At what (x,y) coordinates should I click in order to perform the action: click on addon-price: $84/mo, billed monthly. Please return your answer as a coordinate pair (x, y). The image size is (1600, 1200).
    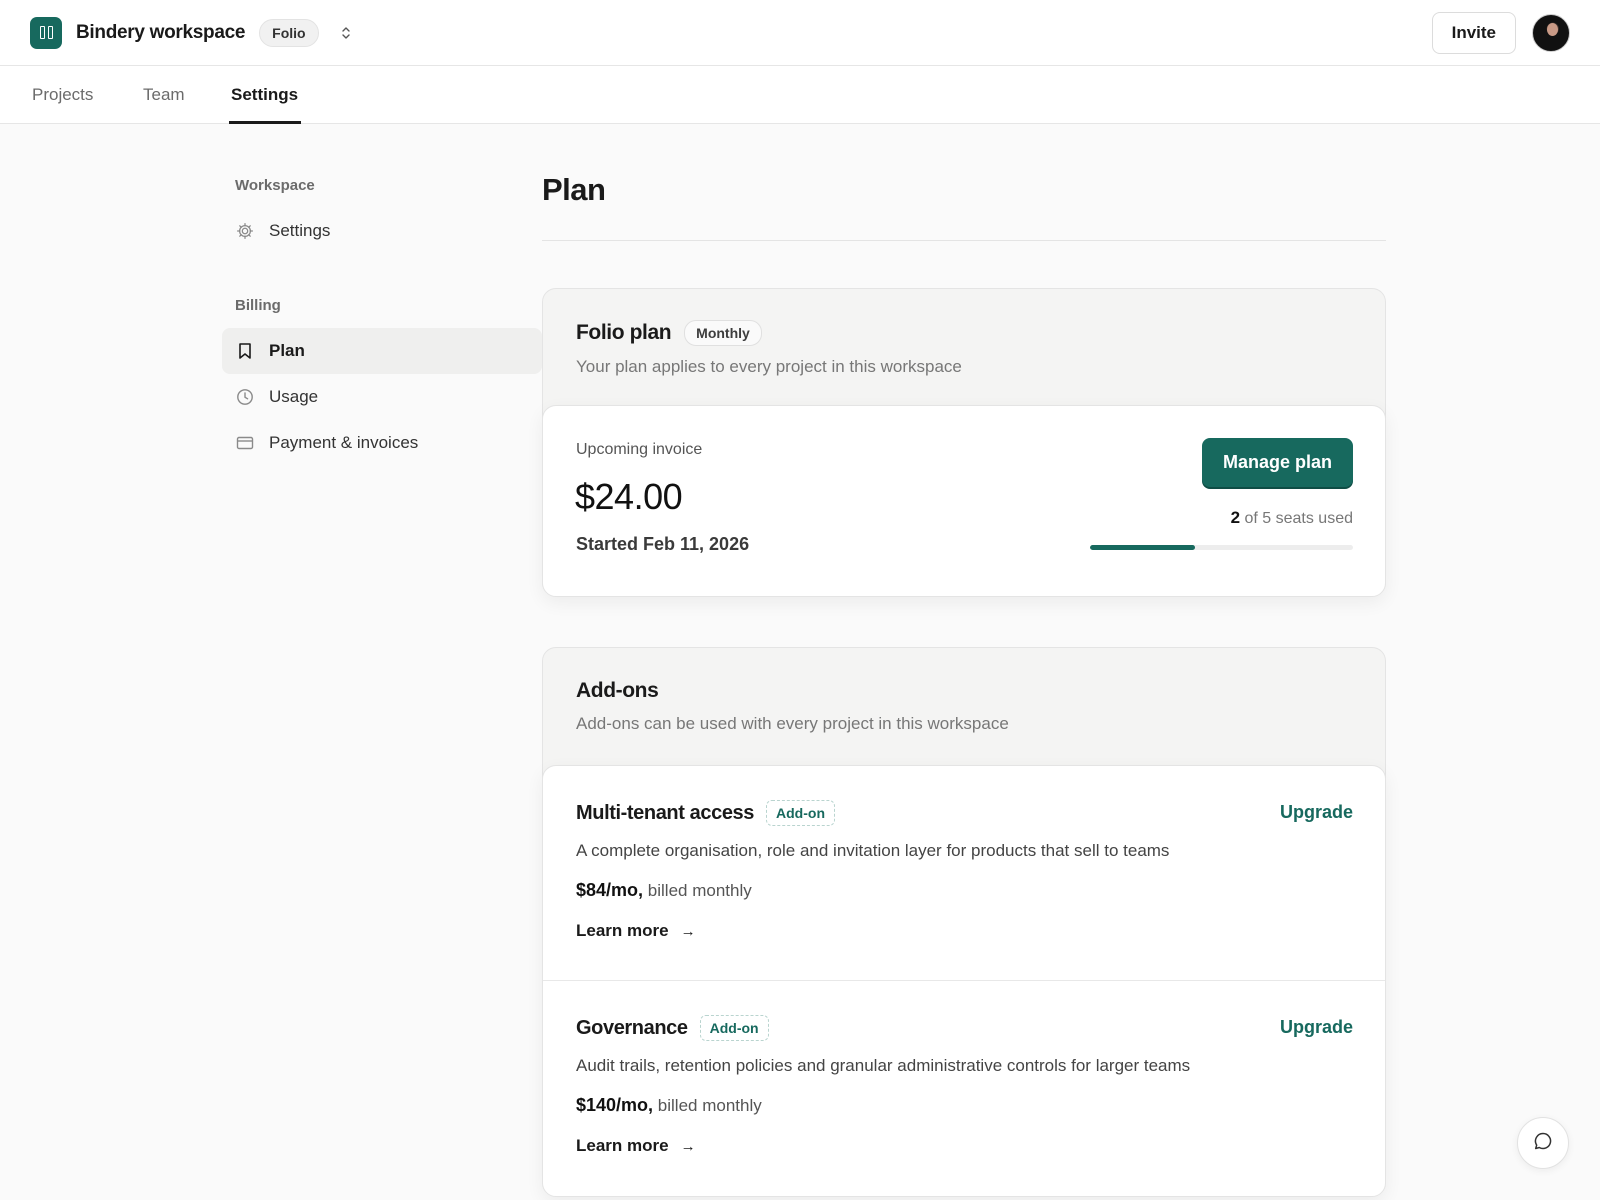
    Looking at the image, I should click on (664, 890).